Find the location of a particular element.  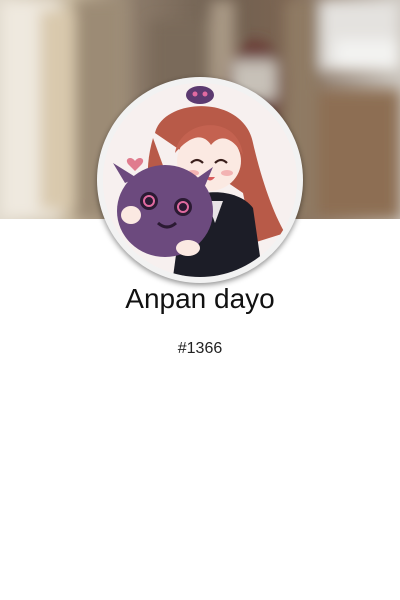

username: Anpan dayo is located at coordinates (200, 298).